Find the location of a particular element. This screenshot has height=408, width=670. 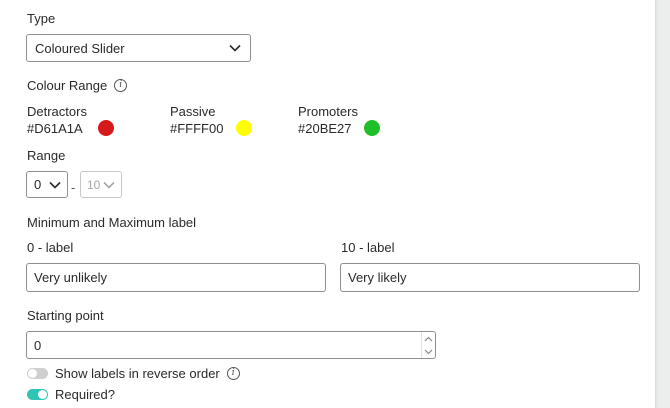

type-select: Coloured Slider is located at coordinates (138, 48).